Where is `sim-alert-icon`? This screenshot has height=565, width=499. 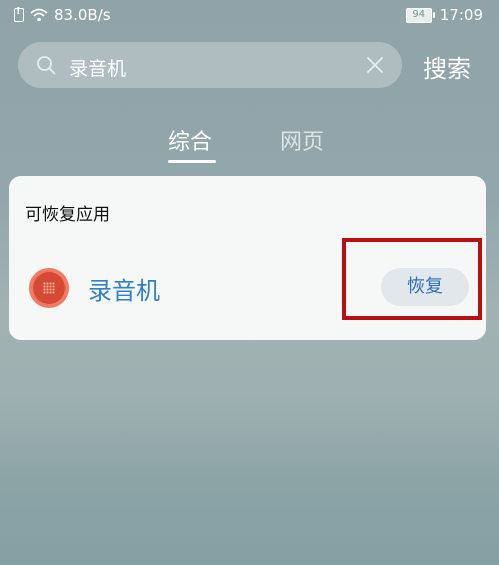
sim-alert-icon is located at coordinates (19, 14).